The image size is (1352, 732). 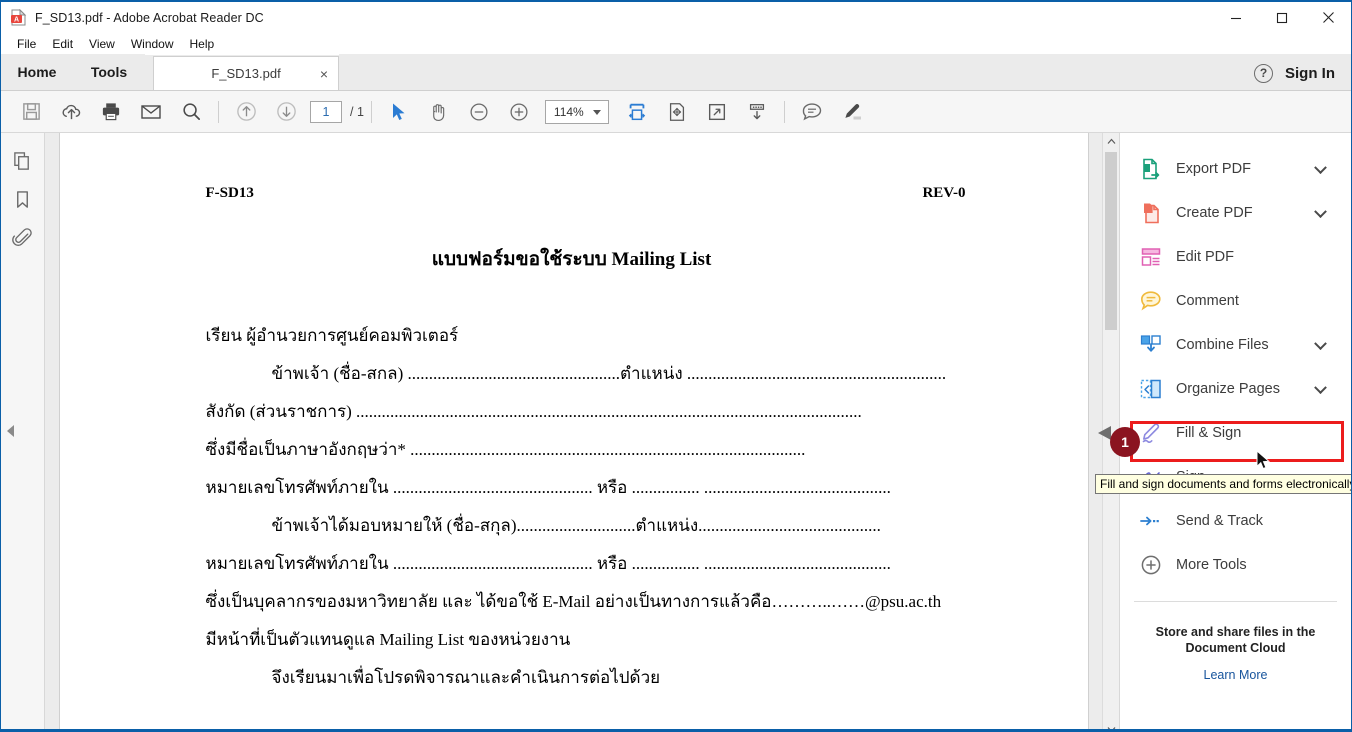 I want to click on previous-page-icon, so click(x=246, y=112).